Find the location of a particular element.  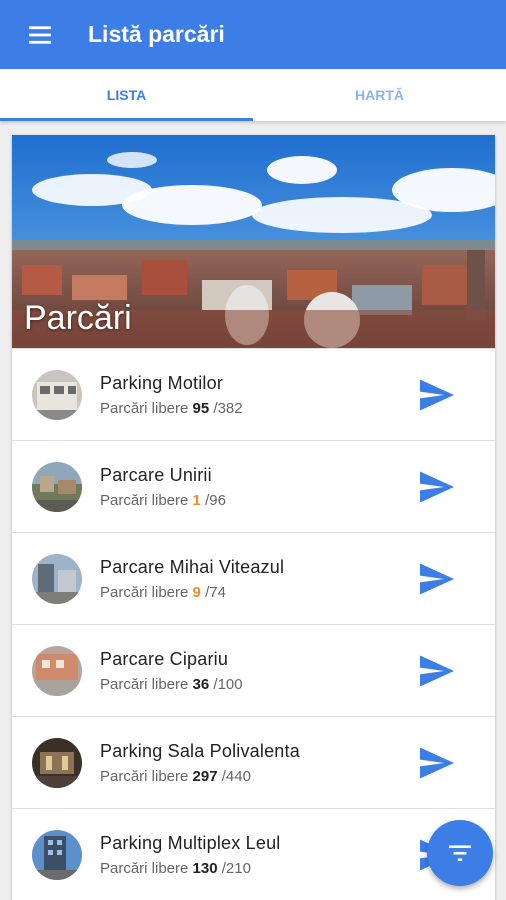

total-count: /74 is located at coordinates (215, 592).